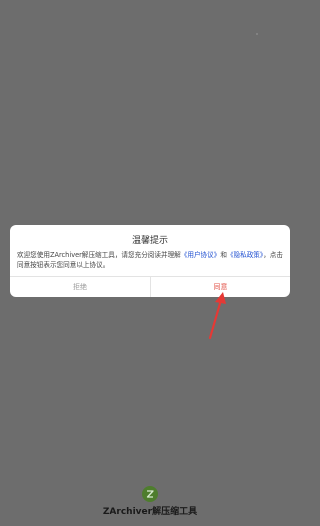 The width and height of the screenshot is (320, 526). What do you see at coordinates (201, 255) in the screenshot?
I see `user-agreement-link: 《用户协议》` at bounding box center [201, 255].